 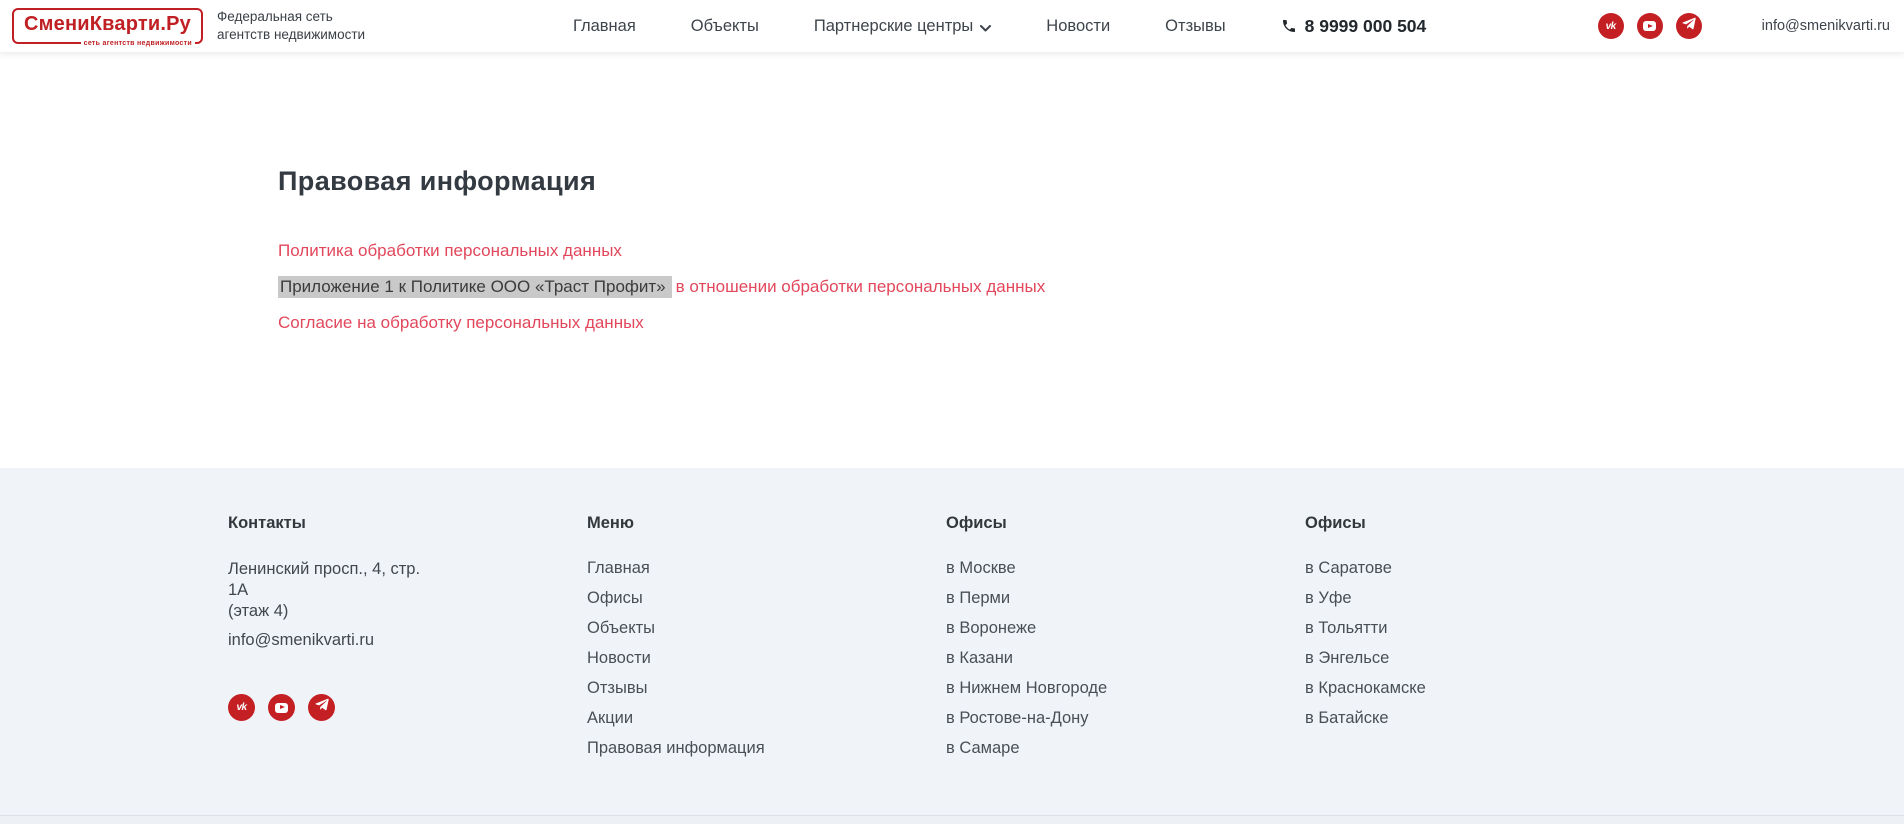 What do you see at coordinates (107, 24) in the screenshot?
I see `logo-text: СмениКварти.Ру` at bounding box center [107, 24].